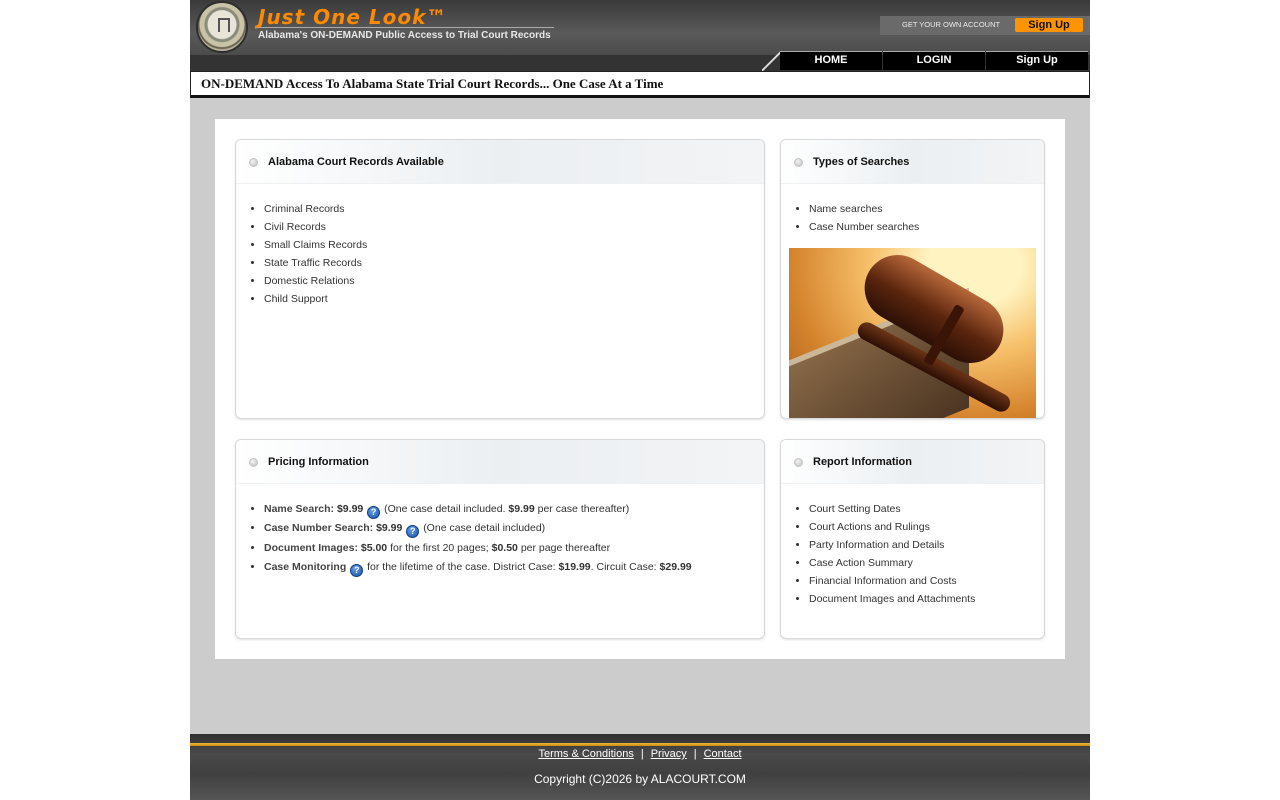 Image resolution: width=1280 pixels, height=800 pixels. Describe the element at coordinates (675, 566) in the screenshot. I see `pricing-price: $29.99` at that location.